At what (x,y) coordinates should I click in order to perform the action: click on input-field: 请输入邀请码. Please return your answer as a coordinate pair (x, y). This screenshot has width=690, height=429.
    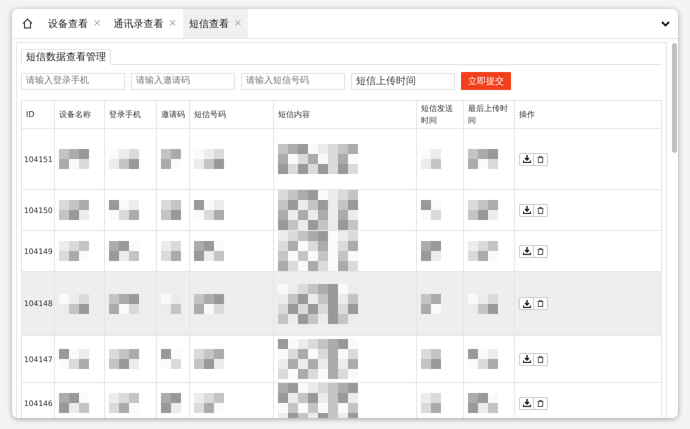
    Looking at the image, I should click on (183, 81).